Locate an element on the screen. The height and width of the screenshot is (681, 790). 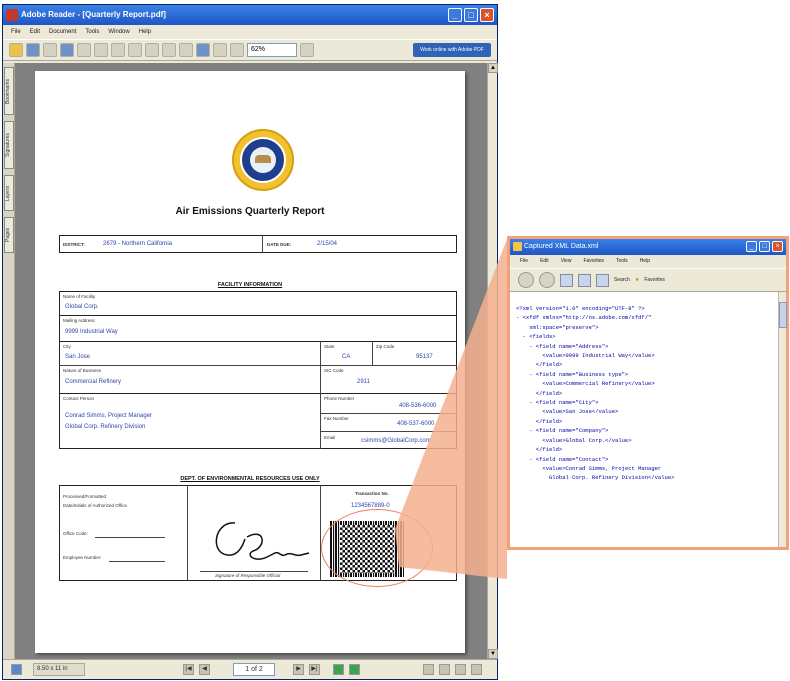
xml-line: Global Corp. Refinery Division</value> is located at coordinates (595, 478).